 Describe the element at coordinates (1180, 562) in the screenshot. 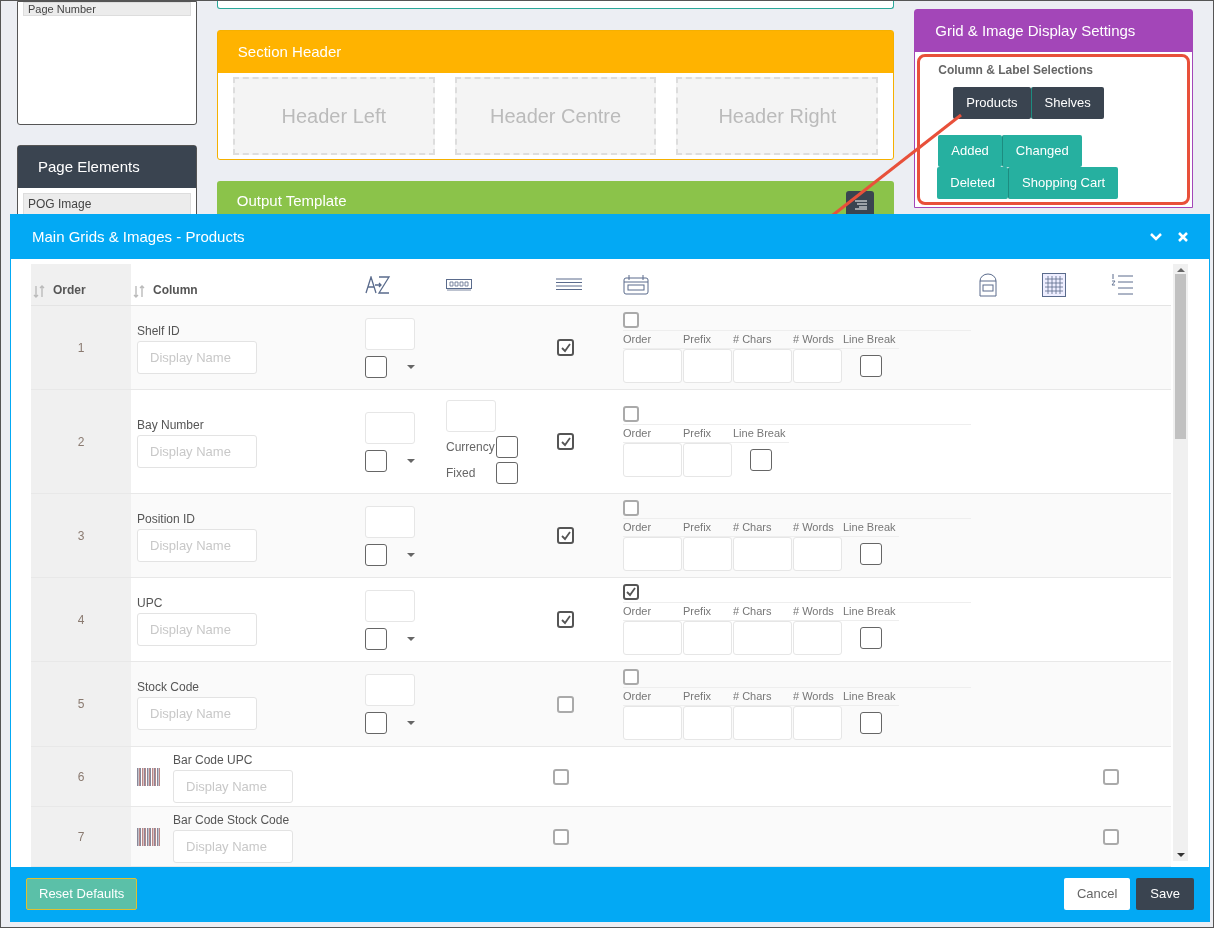

I see `scrollbar` at that location.